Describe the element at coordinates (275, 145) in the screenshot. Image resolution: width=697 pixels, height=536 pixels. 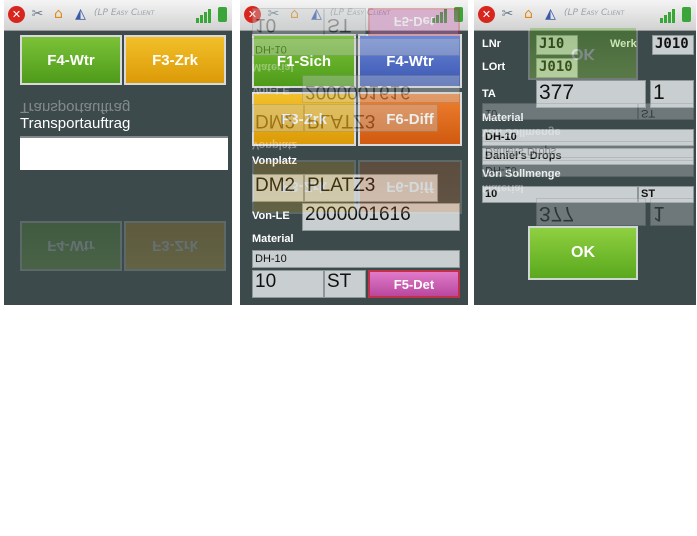
I see `reflection-label: Vonplatz` at that location.